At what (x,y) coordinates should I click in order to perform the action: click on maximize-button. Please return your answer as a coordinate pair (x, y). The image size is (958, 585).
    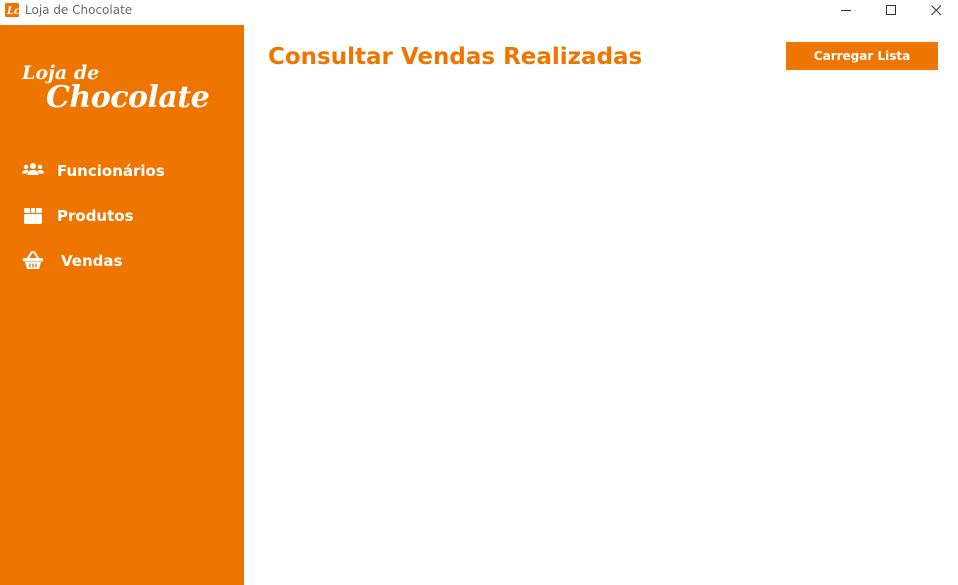
    Looking at the image, I should click on (891, 11).